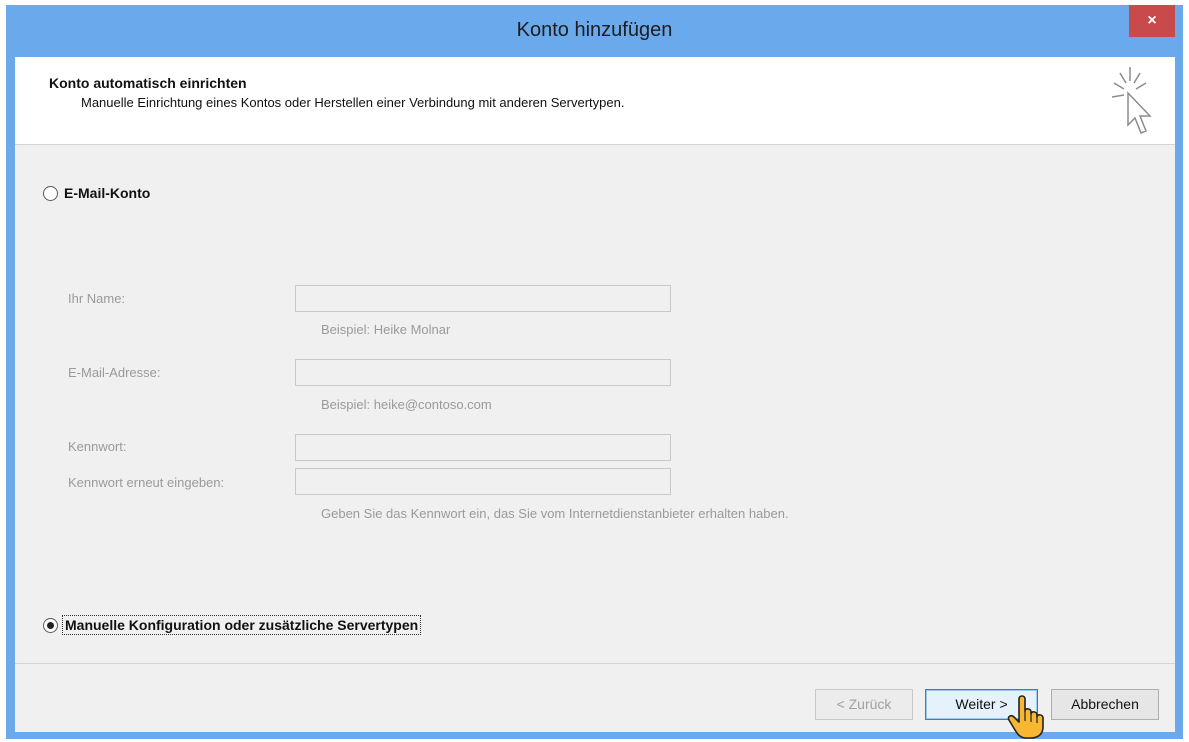 The image size is (1189, 742). Describe the element at coordinates (148, 83) in the screenshot. I see `header-title: Konto automatisch einrichten` at that location.